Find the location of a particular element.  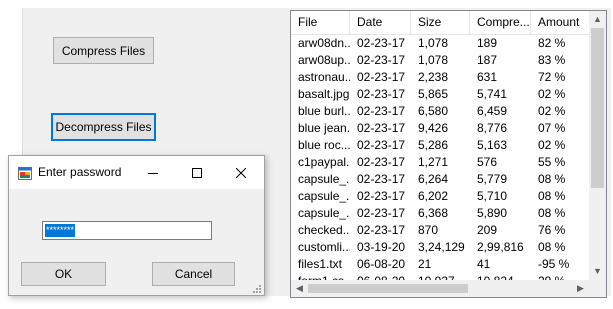

dialog-titlebar: Enter password is located at coordinates (136, 172).